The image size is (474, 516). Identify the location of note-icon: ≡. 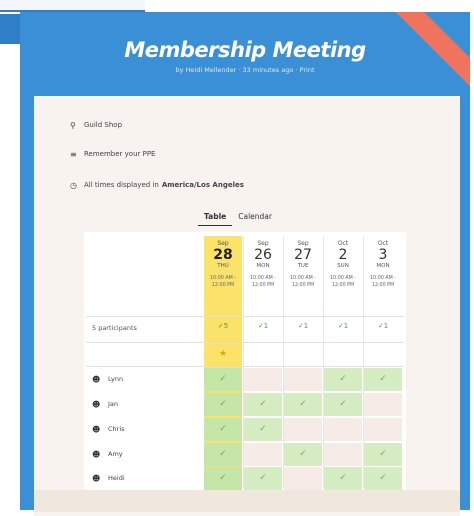
(73, 154).